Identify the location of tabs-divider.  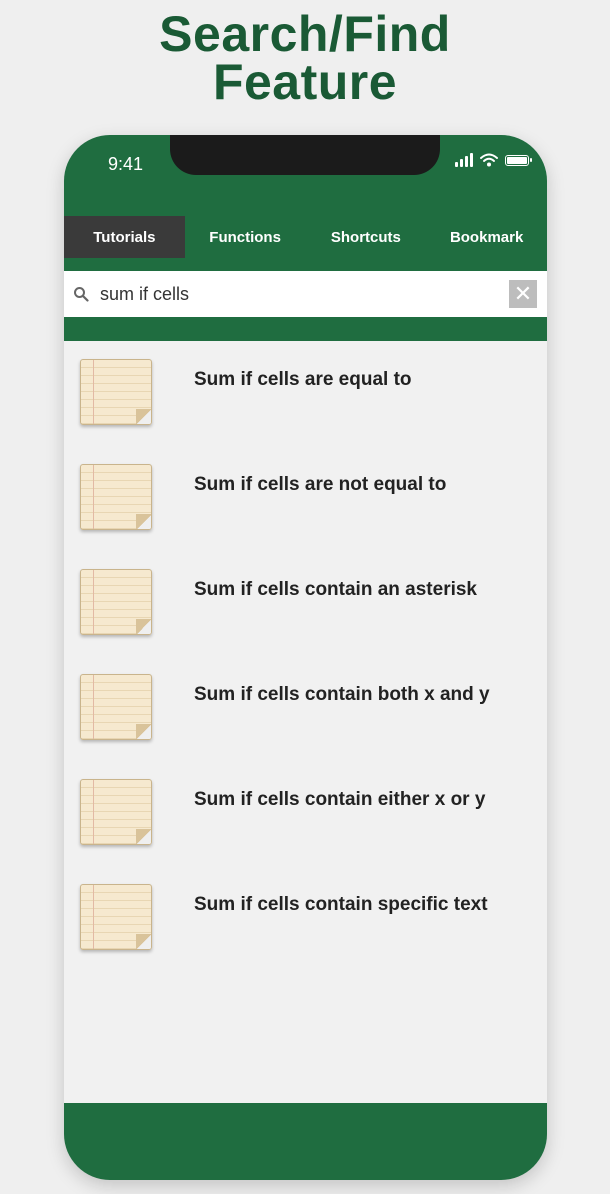
(305, 264).